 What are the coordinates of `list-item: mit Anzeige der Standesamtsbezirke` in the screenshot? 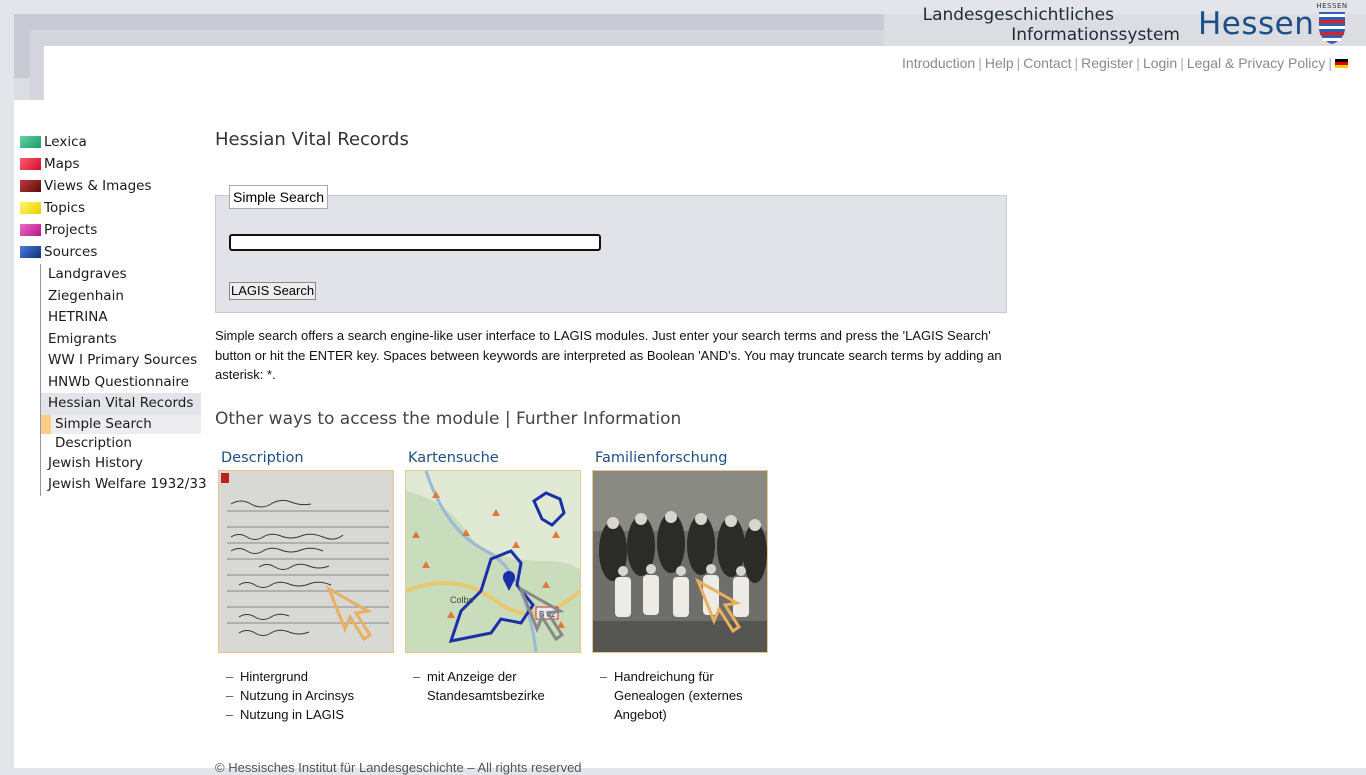 It's located at (493, 686).